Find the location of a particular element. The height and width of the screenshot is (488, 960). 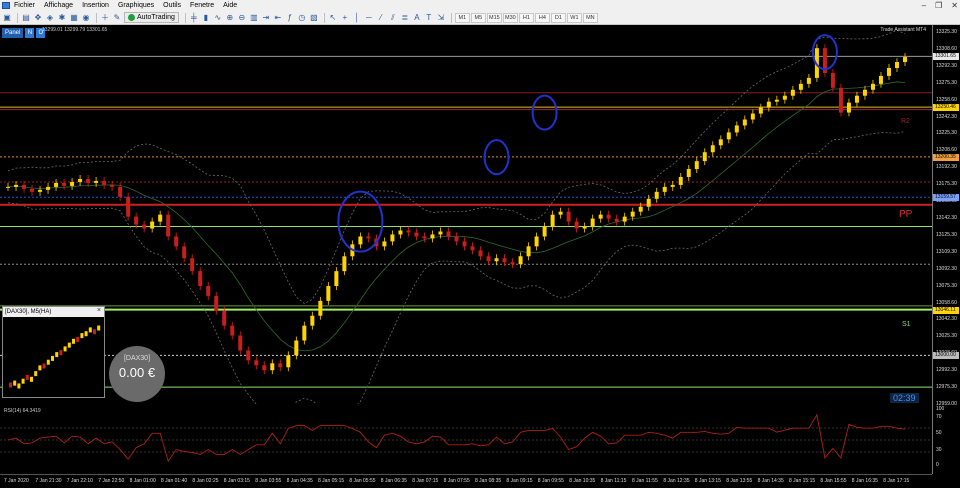

new-chart-icon: ▣ is located at coordinates (7, 18).